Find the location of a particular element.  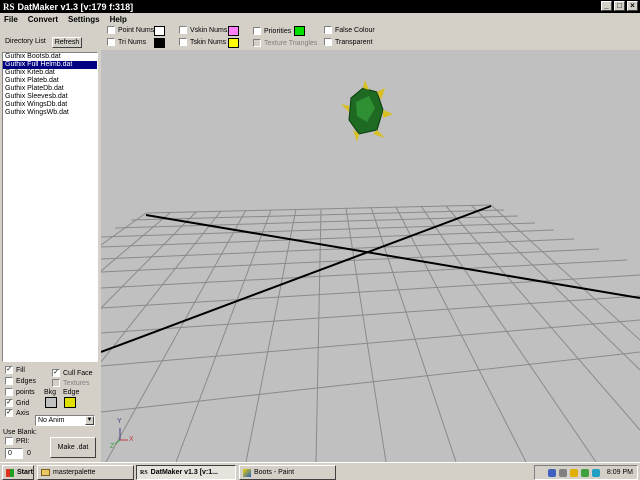

vskin-nums-option: Vskin Nums is located at coordinates (203, 30).